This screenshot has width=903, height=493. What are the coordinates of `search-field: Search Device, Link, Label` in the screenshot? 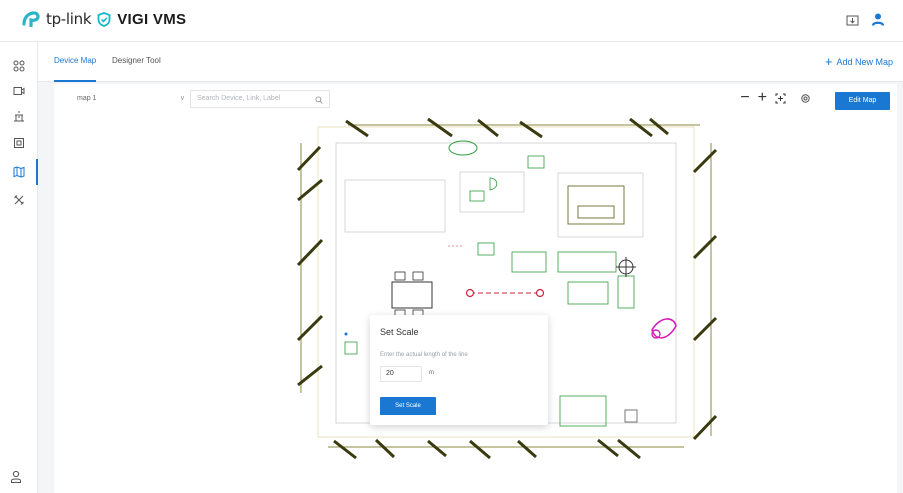 It's located at (260, 99).